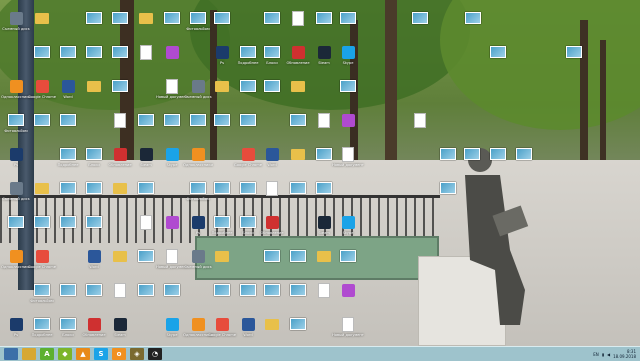  I want to click on skype-button: S, so click(101, 354).